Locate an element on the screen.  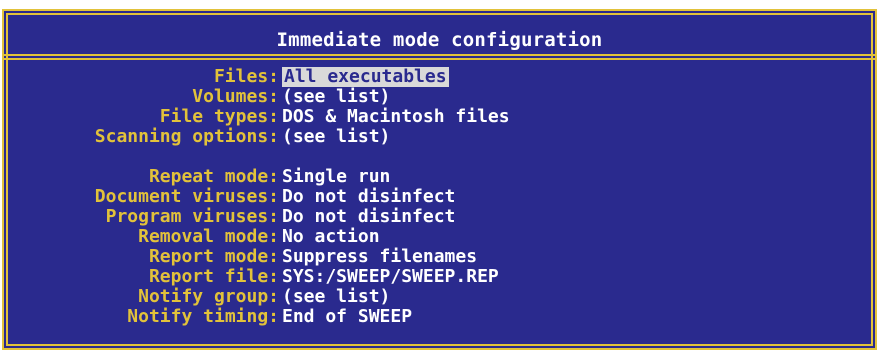
setting-label: File types: is located at coordinates (219, 116).